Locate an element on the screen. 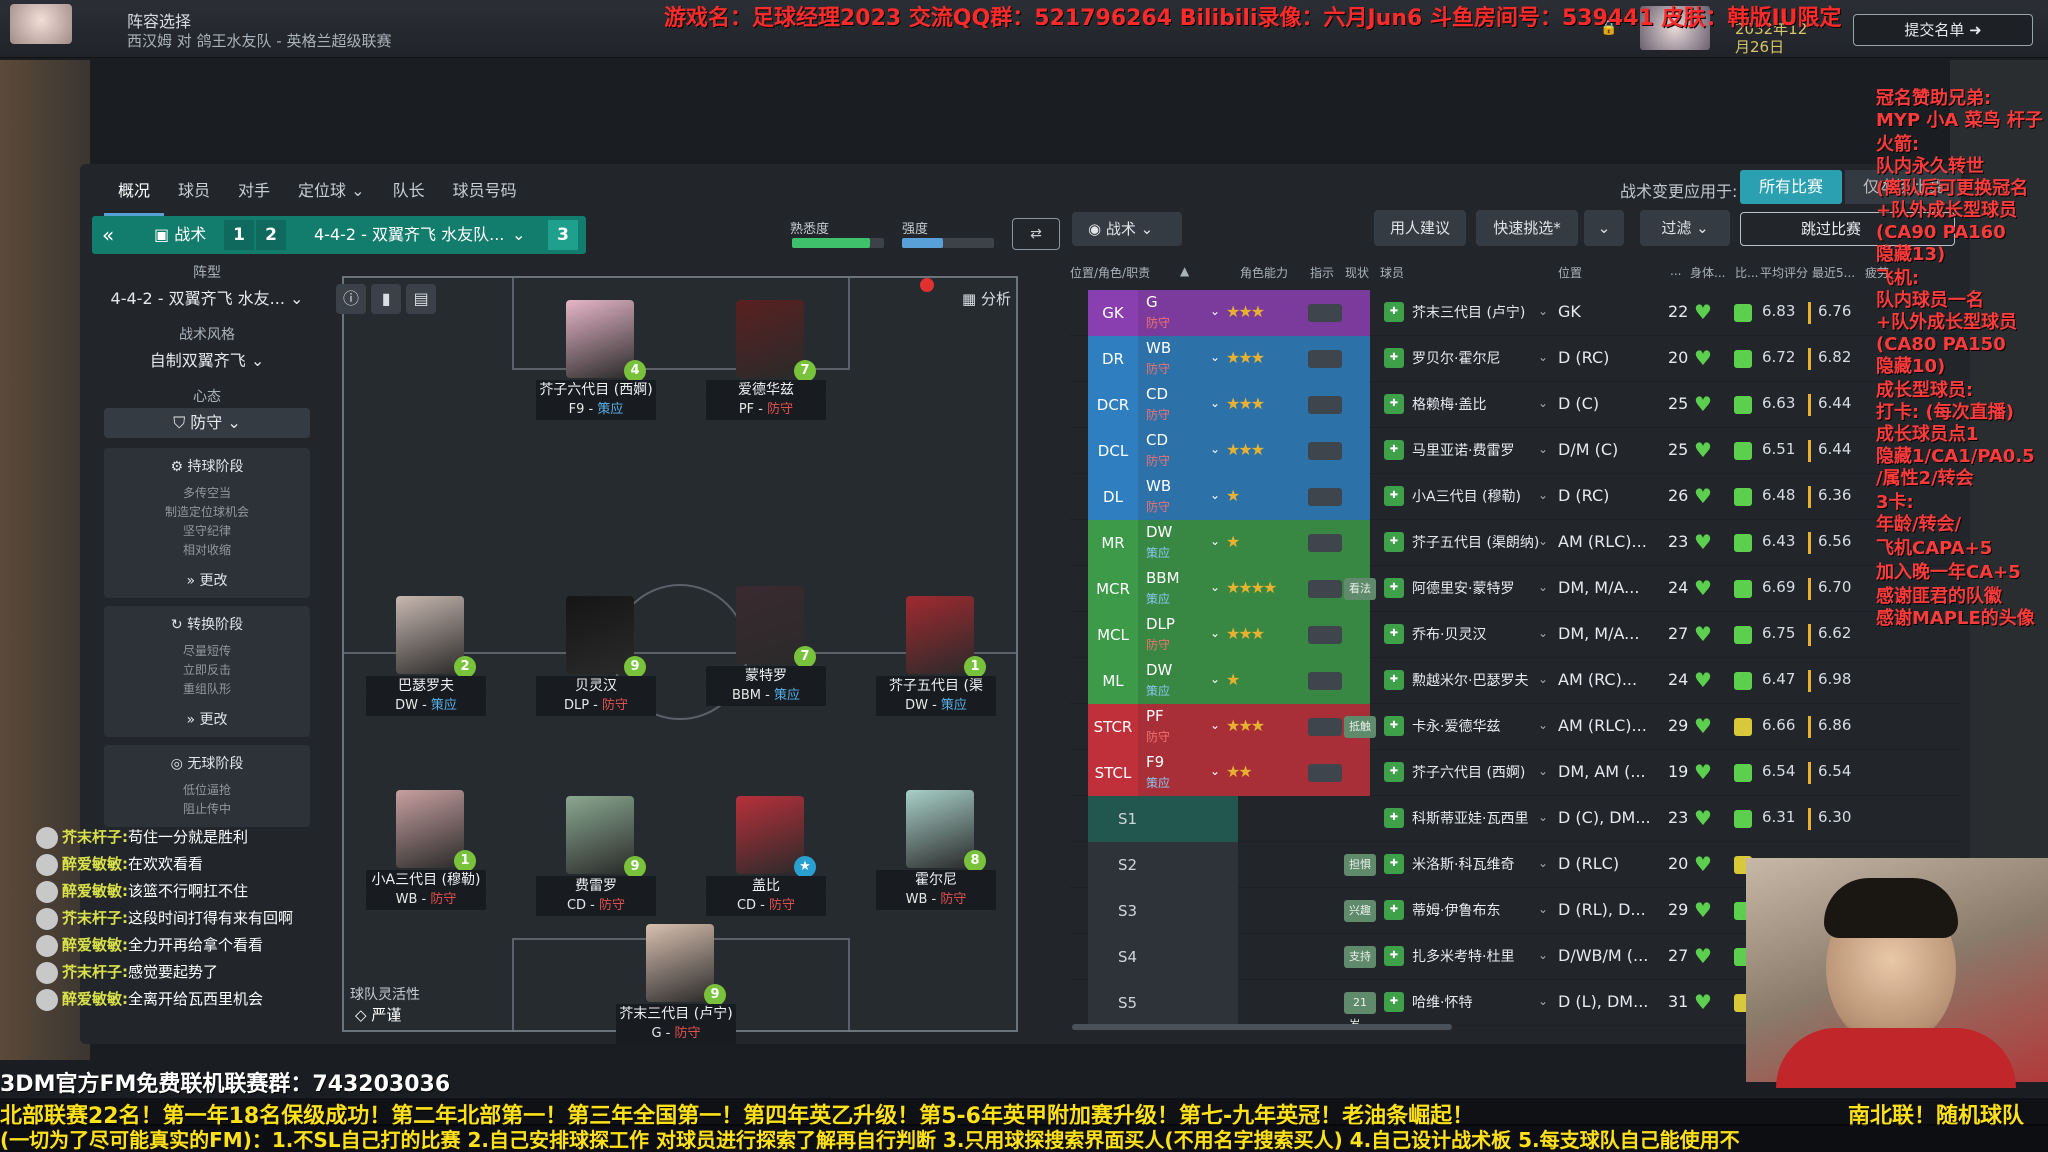 The height and width of the screenshot is (1152, 2048). formation-dropdown: 4-4-2 - 双翼齐飞 水友... ⌄ is located at coordinates (207, 299).